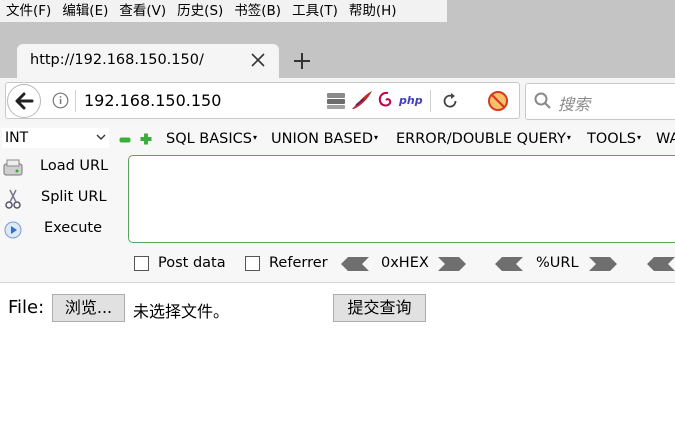  I want to click on menu-union-based: UNION BASED▾, so click(324, 139).